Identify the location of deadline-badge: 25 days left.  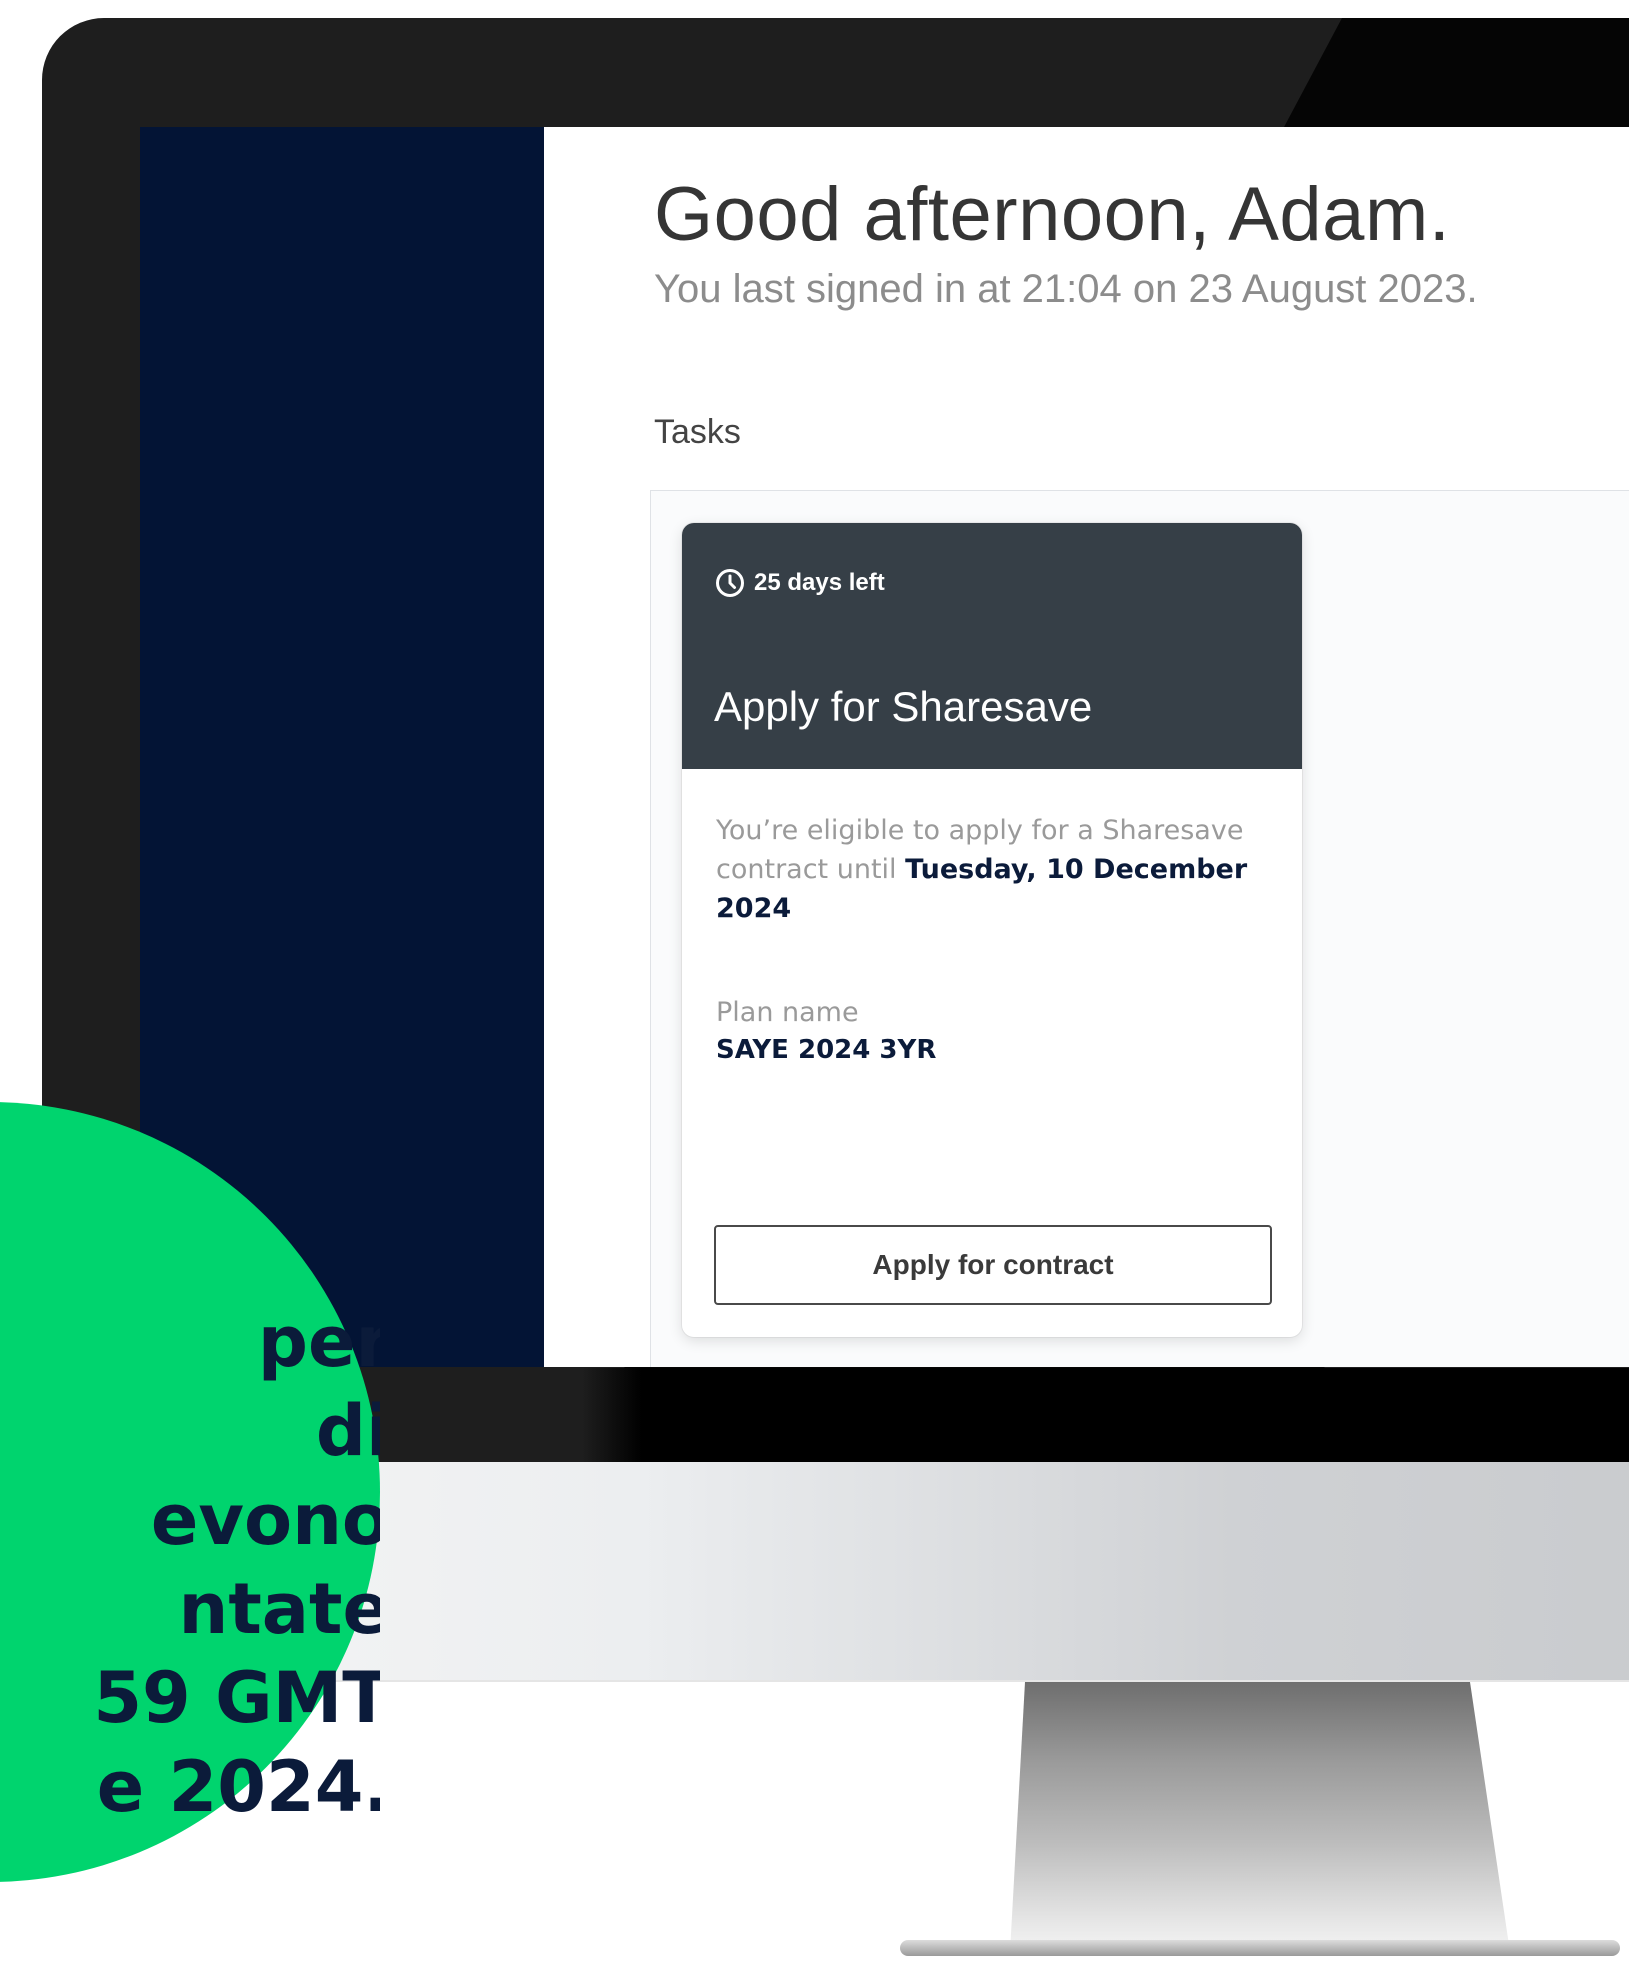
(799, 583).